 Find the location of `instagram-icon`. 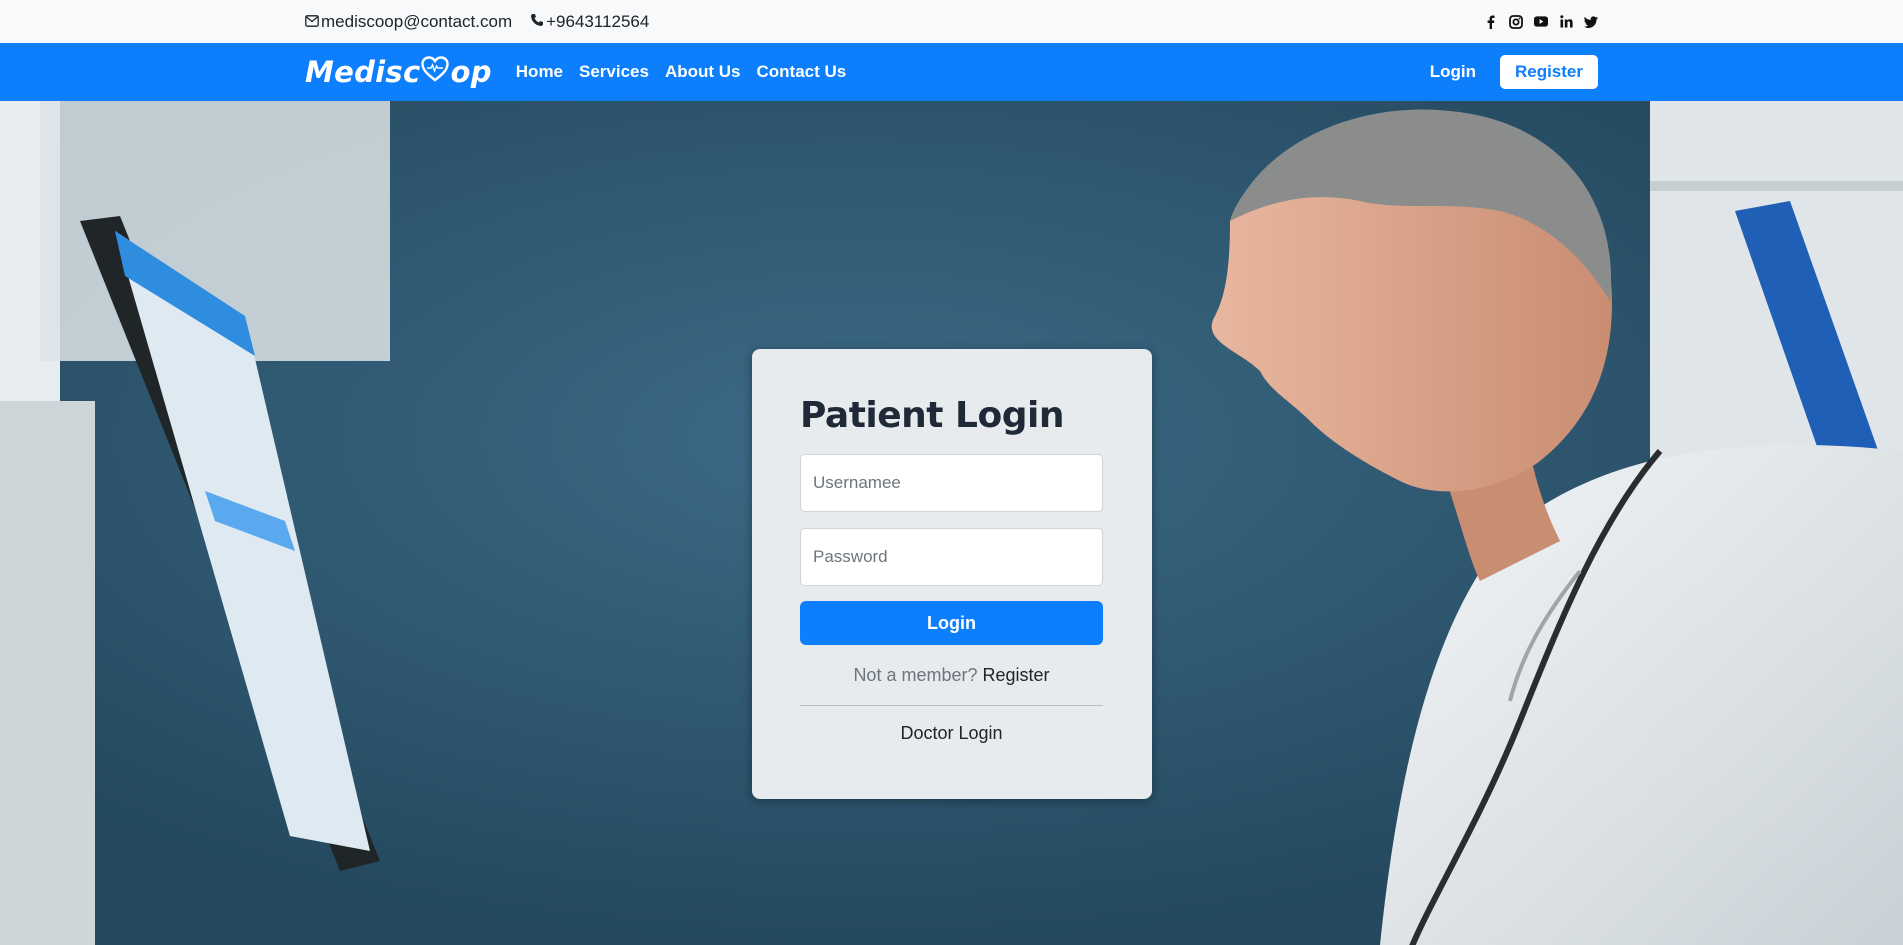

instagram-icon is located at coordinates (1516, 21).